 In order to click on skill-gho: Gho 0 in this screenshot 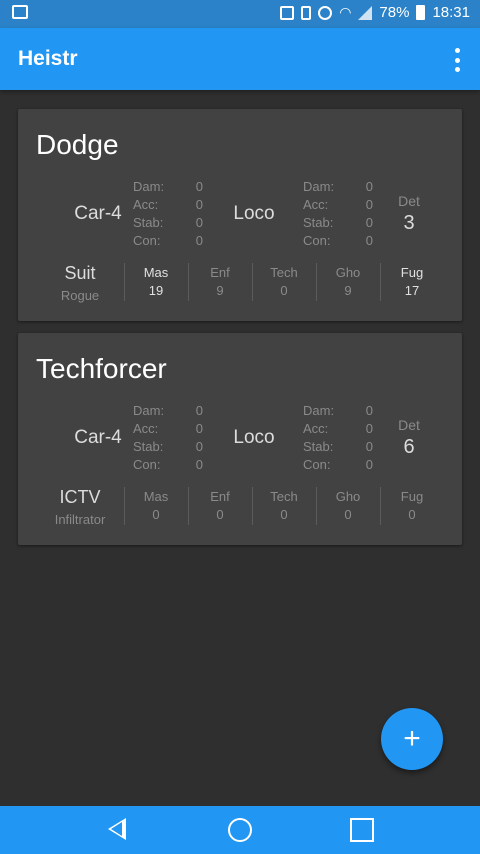, I will do `click(348, 506)`.